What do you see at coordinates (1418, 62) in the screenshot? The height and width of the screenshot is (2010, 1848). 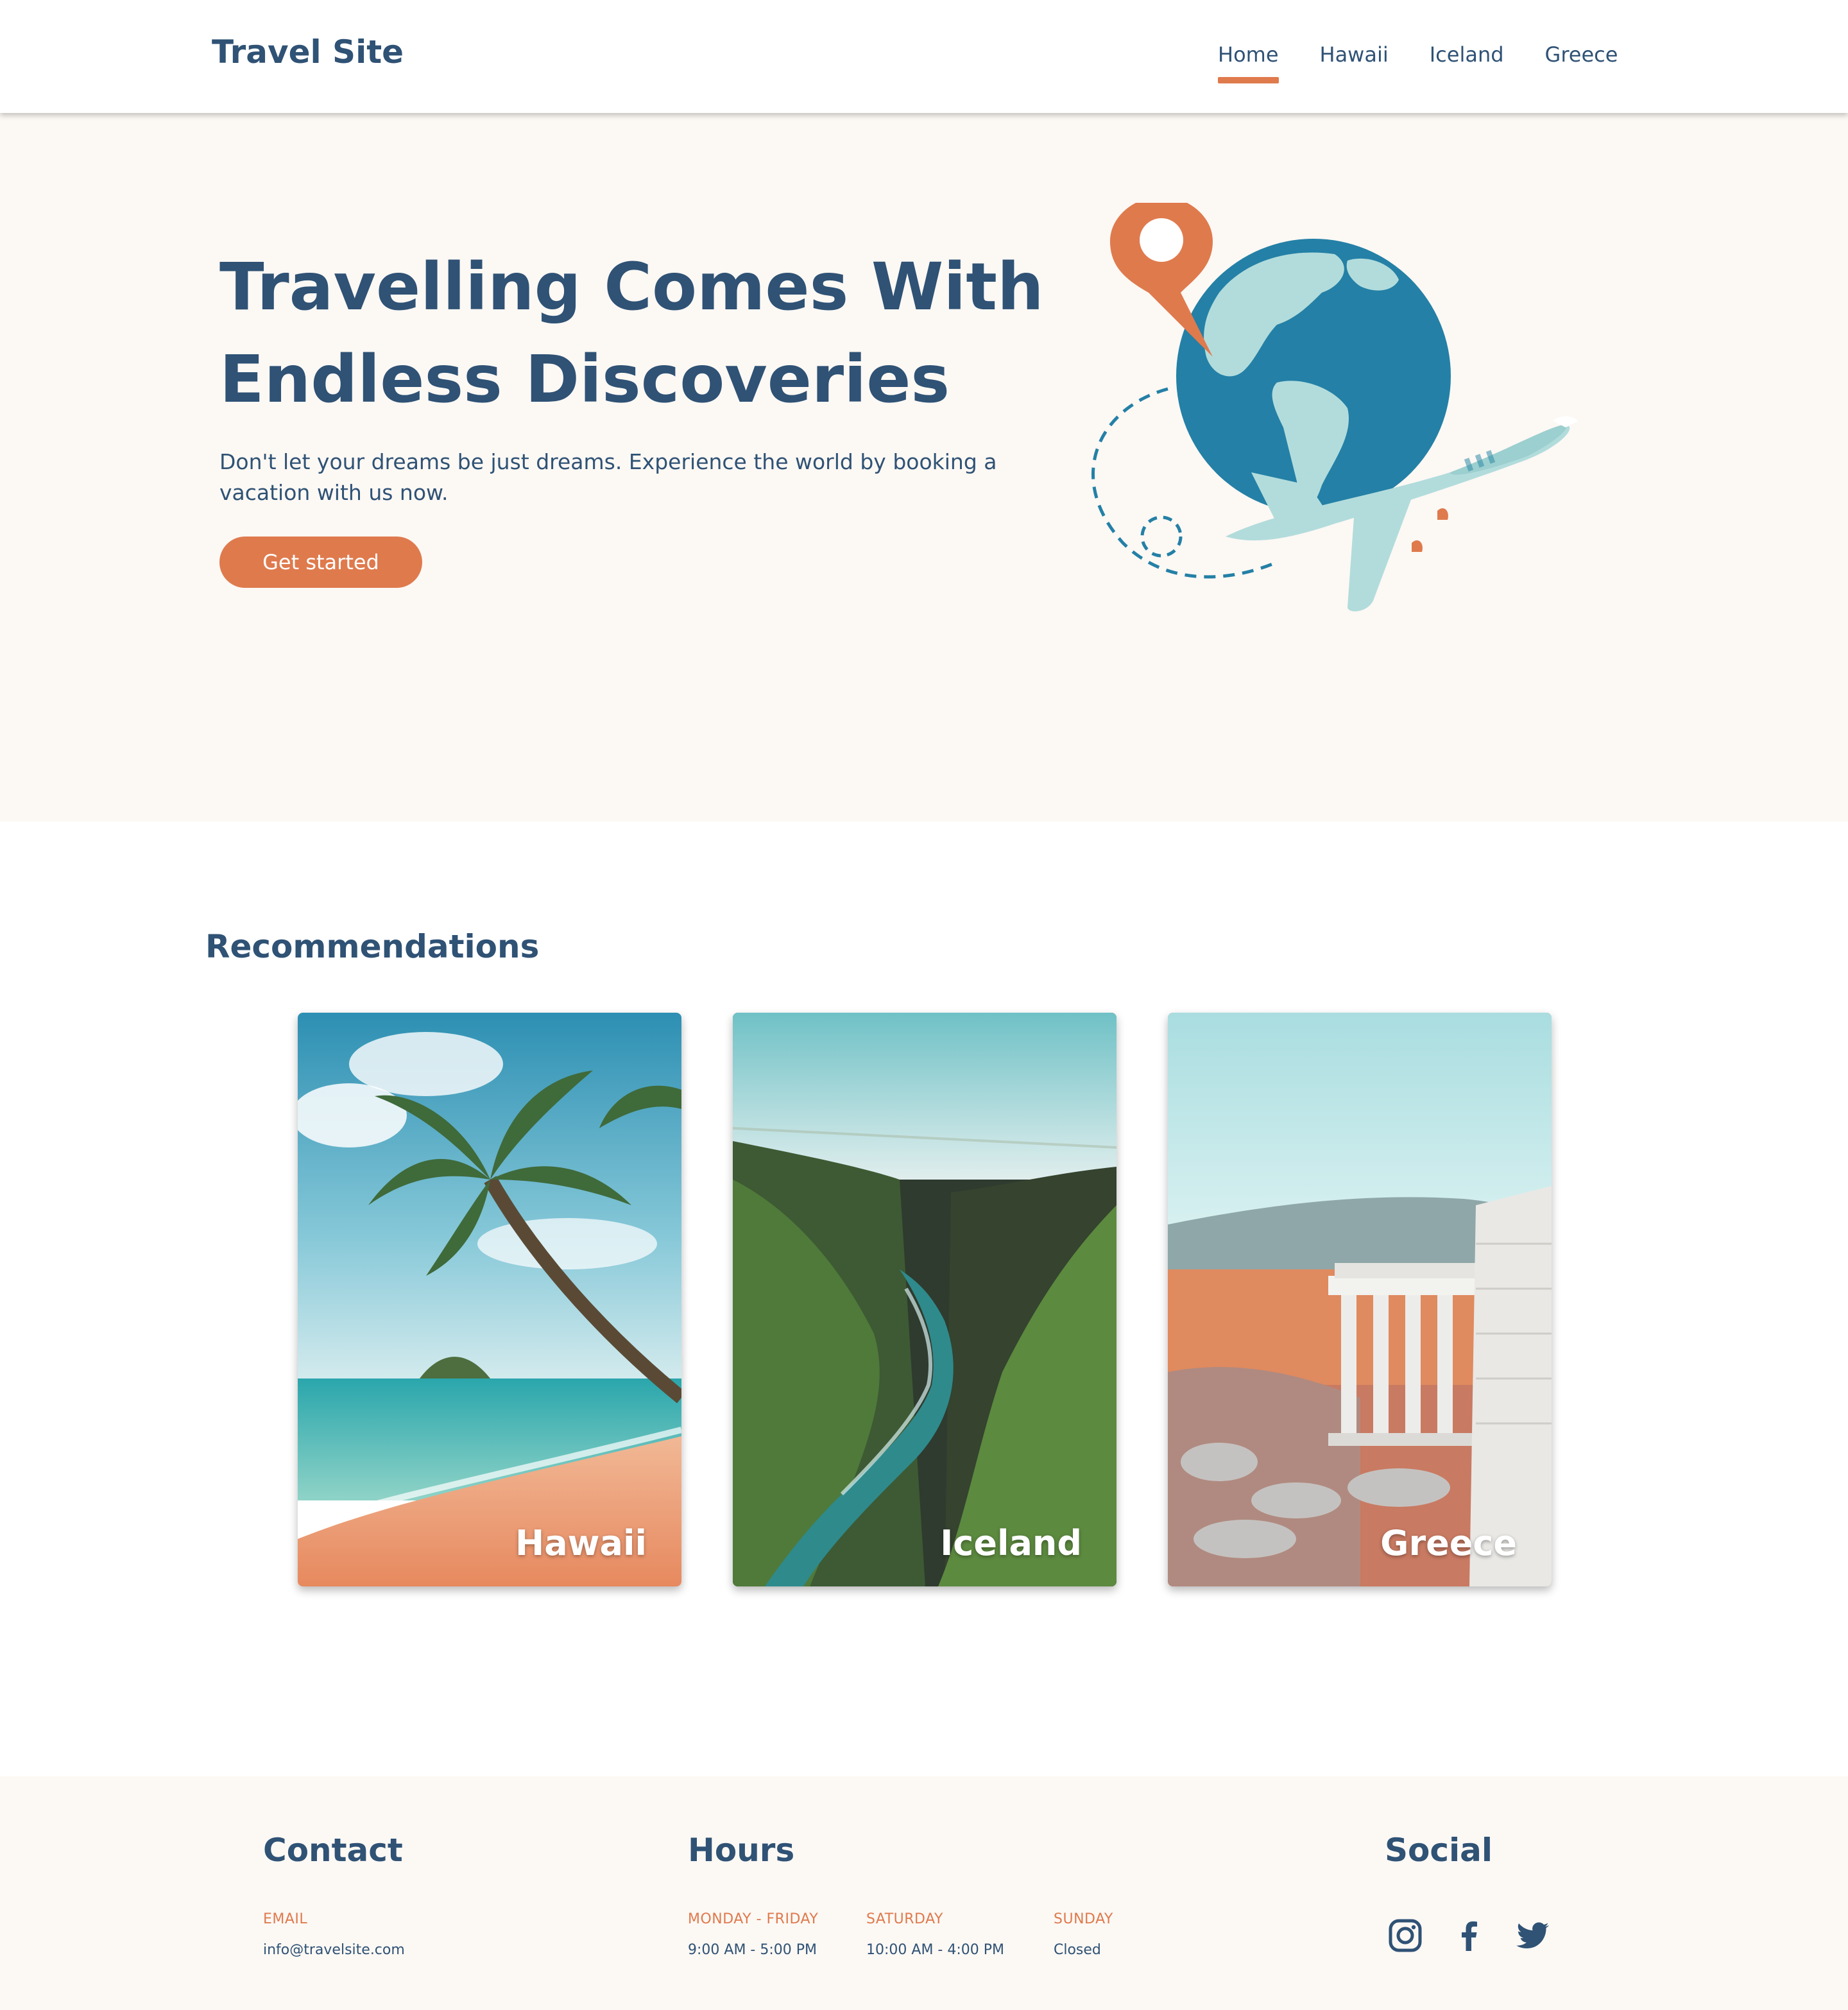 I see `main-nav: Home Hawaii Iceland Greece` at bounding box center [1418, 62].